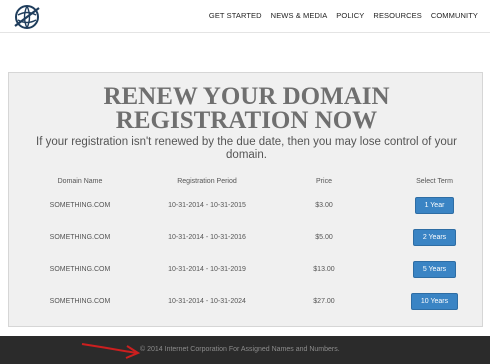 The image size is (490, 364). Describe the element at coordinates (324, 205) in the screenshot. I see `price-cell: $3.00` at that location.